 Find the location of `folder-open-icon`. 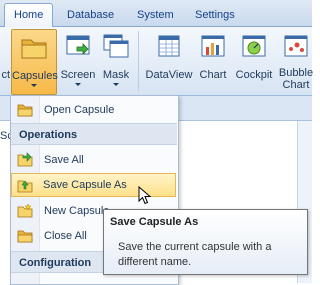

folder-open-icon is located at coordinates (25, 110).